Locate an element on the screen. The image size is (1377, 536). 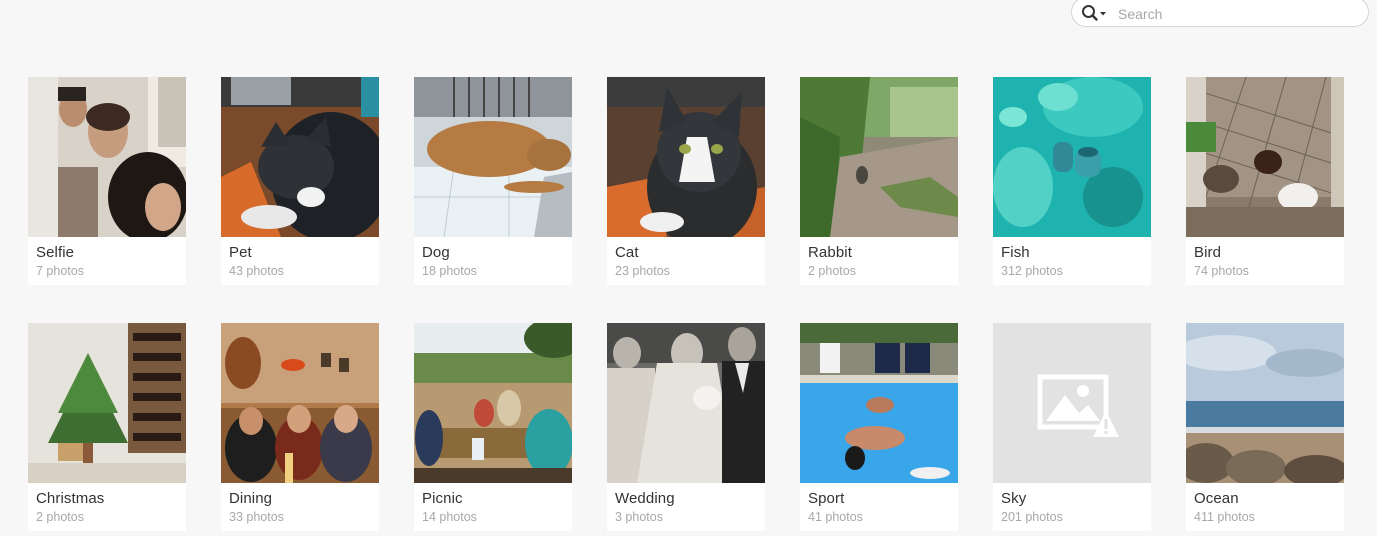
album-title: Picnic is located at coordinates (442, 498).